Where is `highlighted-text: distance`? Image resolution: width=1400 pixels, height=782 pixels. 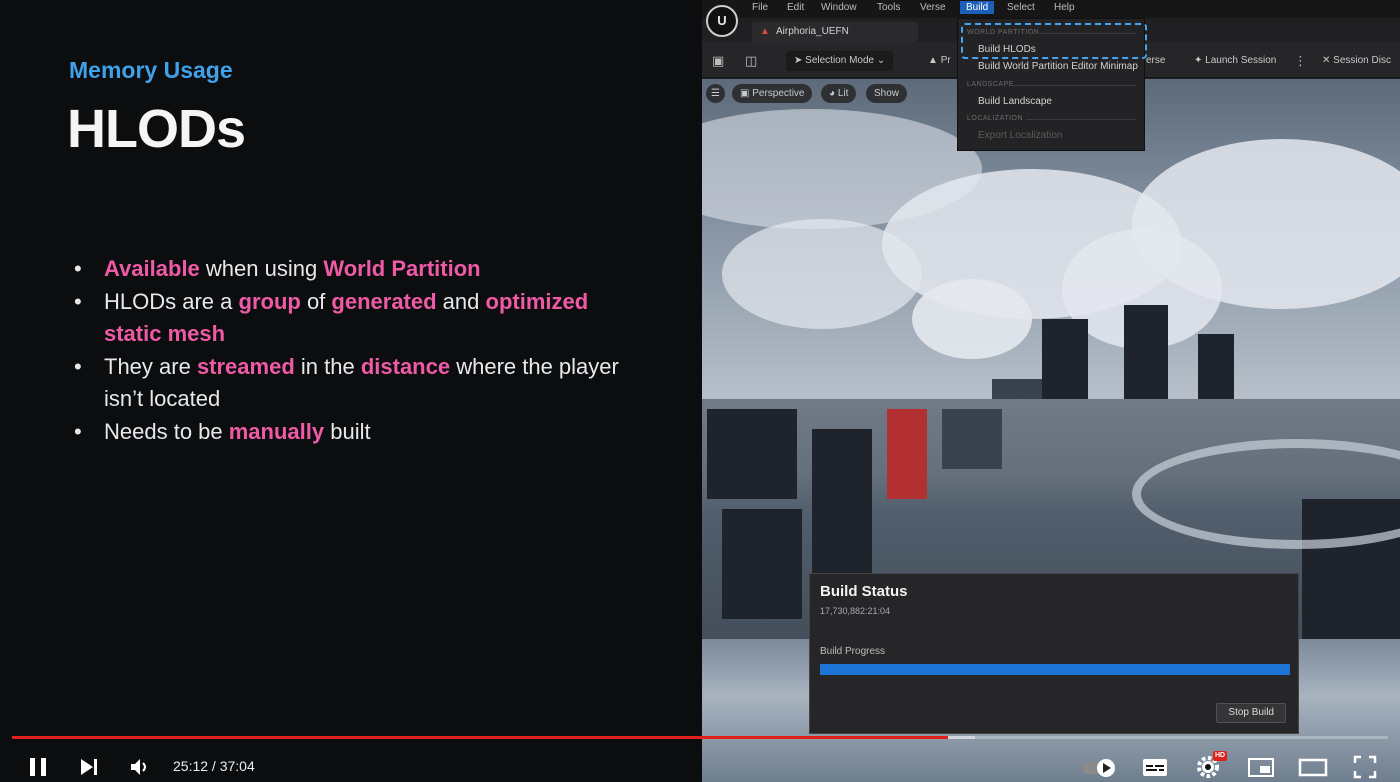
highlighted-text: distance is located at coordinates (405, 366).